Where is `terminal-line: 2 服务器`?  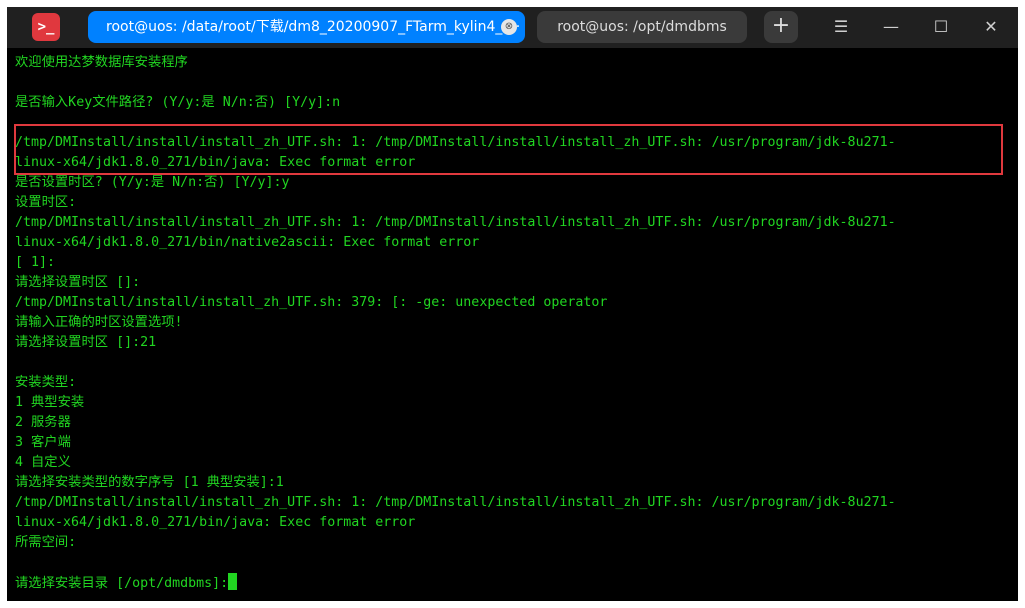 terminal-line: 2 服务器 is located at coordinates (43, 422).